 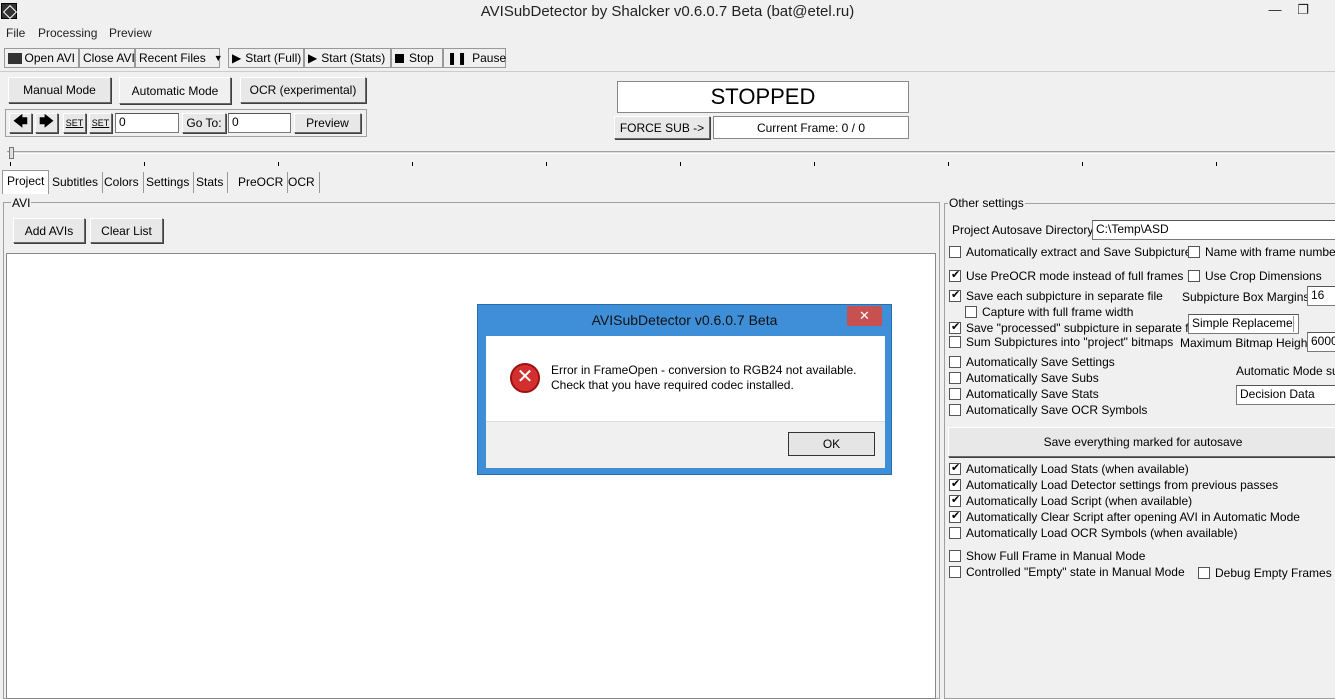 What do you see at coordinates (1247, 343) in the screenshot?
I see `max-bitmap-label: Maximum Bitmap Height:` at bounding box center [1247, 343].